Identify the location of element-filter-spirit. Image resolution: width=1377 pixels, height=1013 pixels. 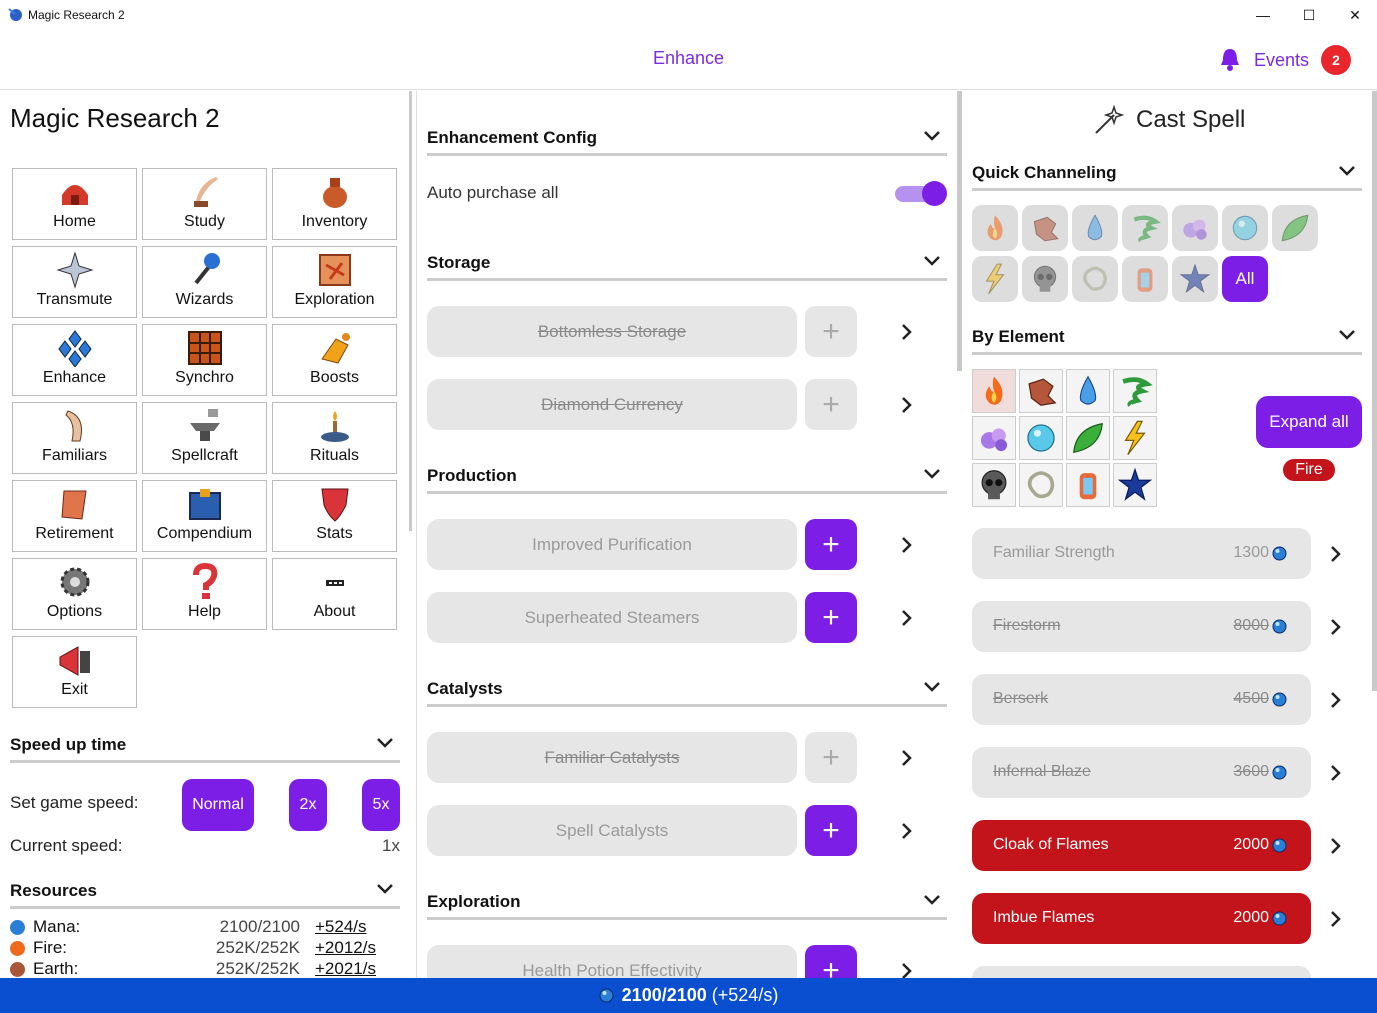
(1041, 485).